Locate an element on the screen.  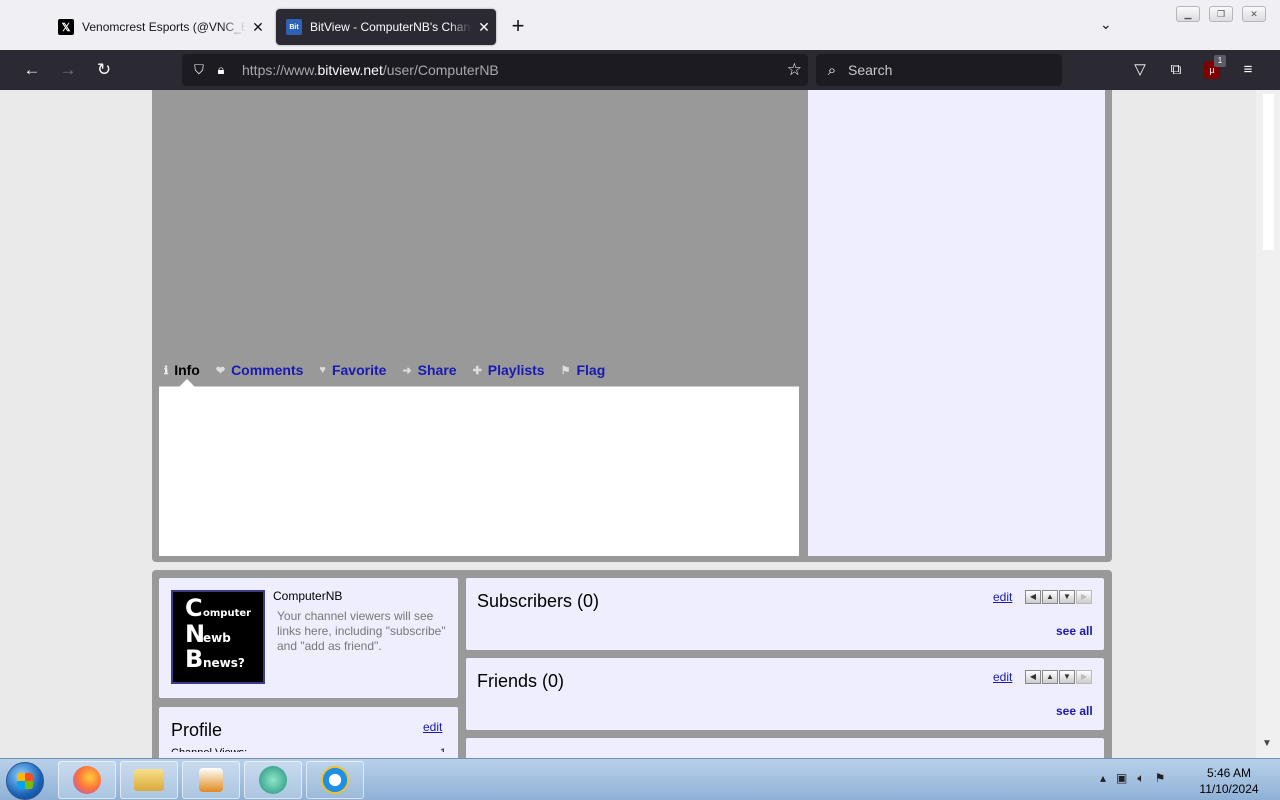
channel-name: ComputerNB is located at coordinates (307, 596).